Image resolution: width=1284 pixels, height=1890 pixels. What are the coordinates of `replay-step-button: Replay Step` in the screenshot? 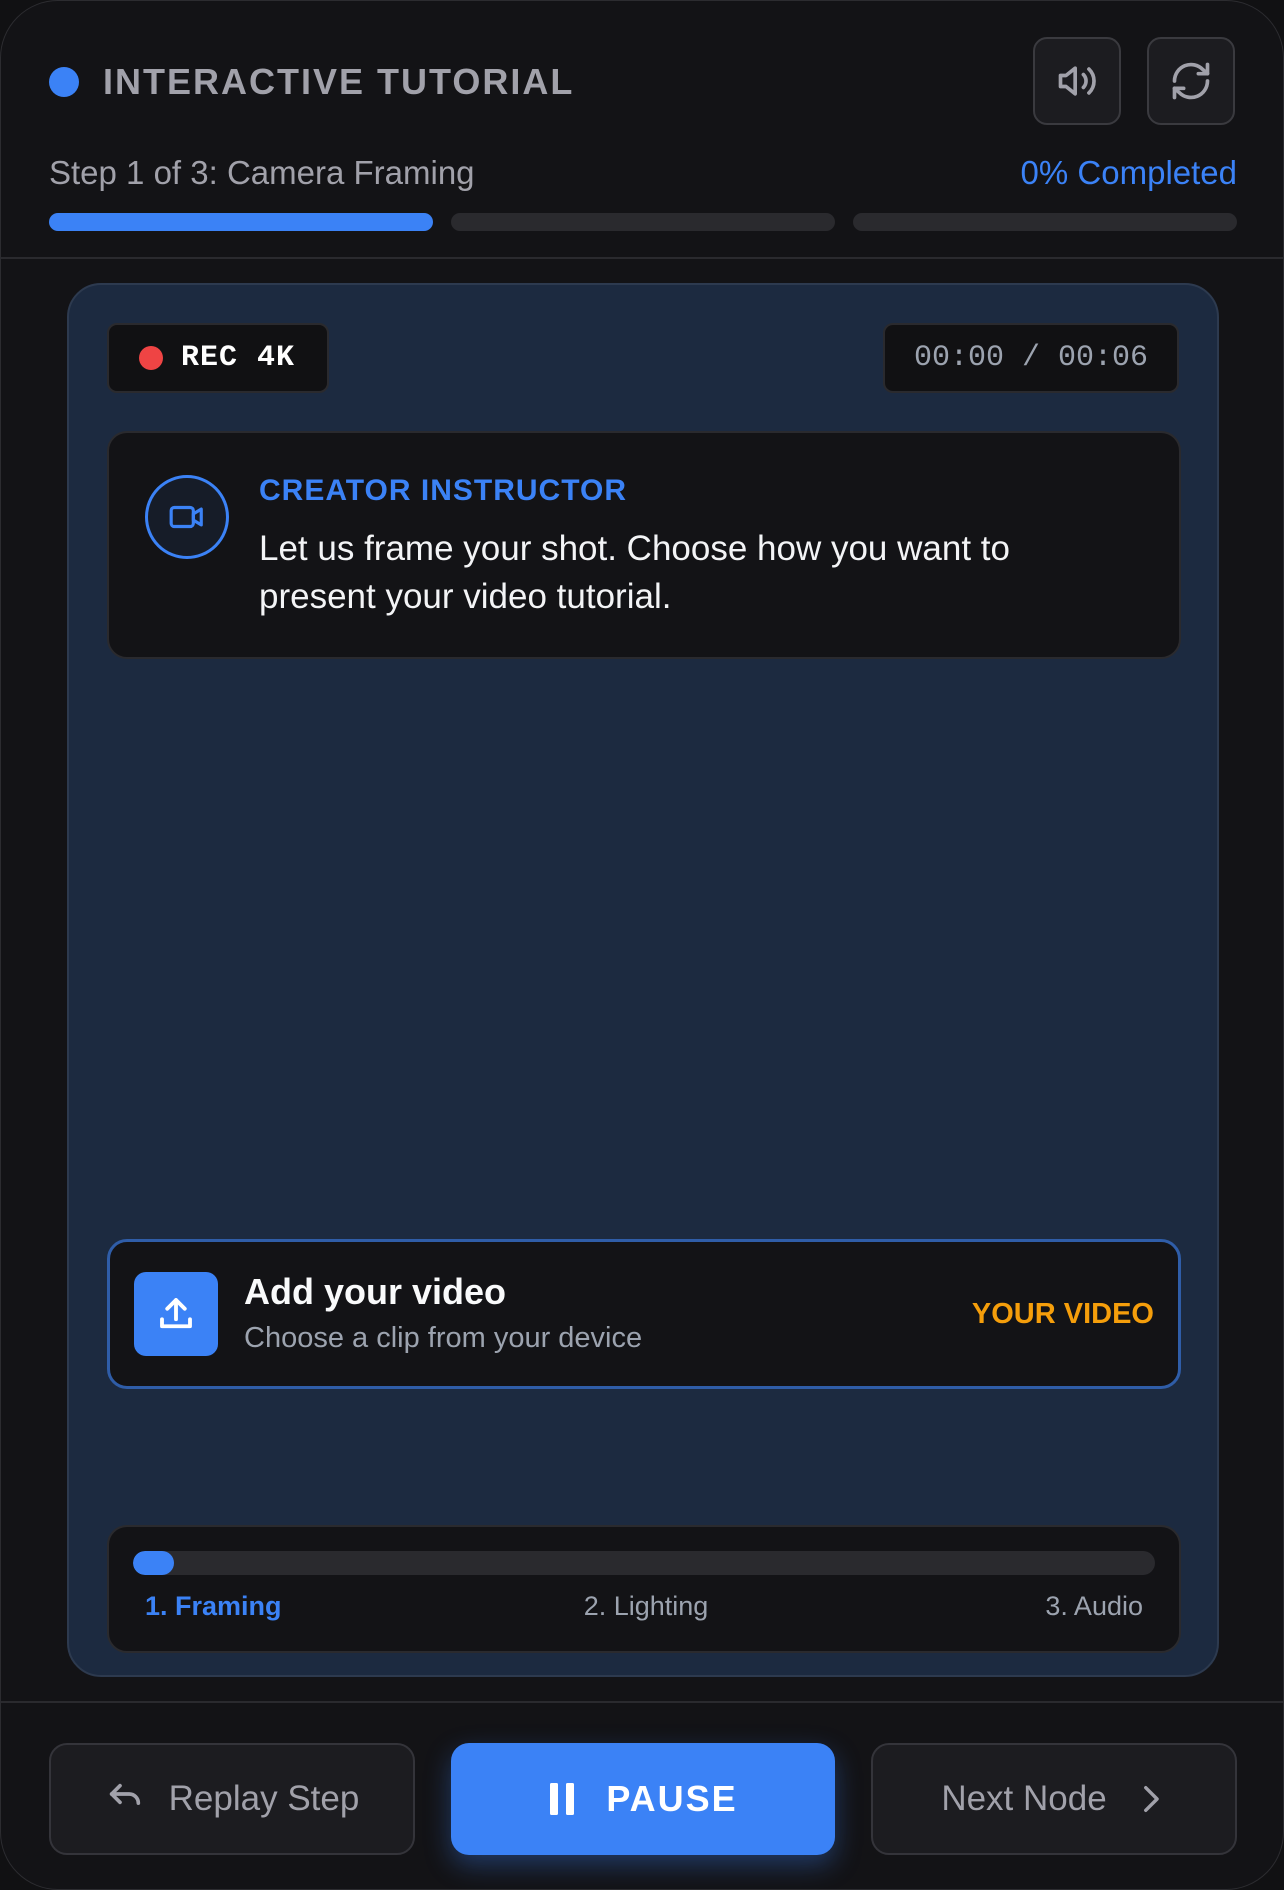 It's located at (232, 1799).